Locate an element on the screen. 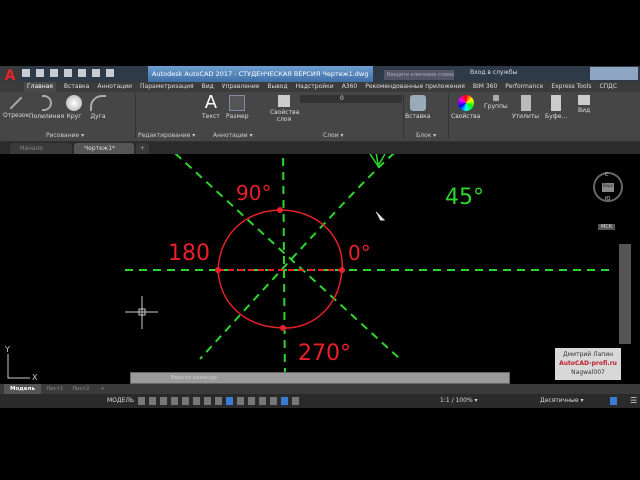 The height and width of the screenshot is (480, 640). wcs-menu: МСК is located at coordinates (607, 227).